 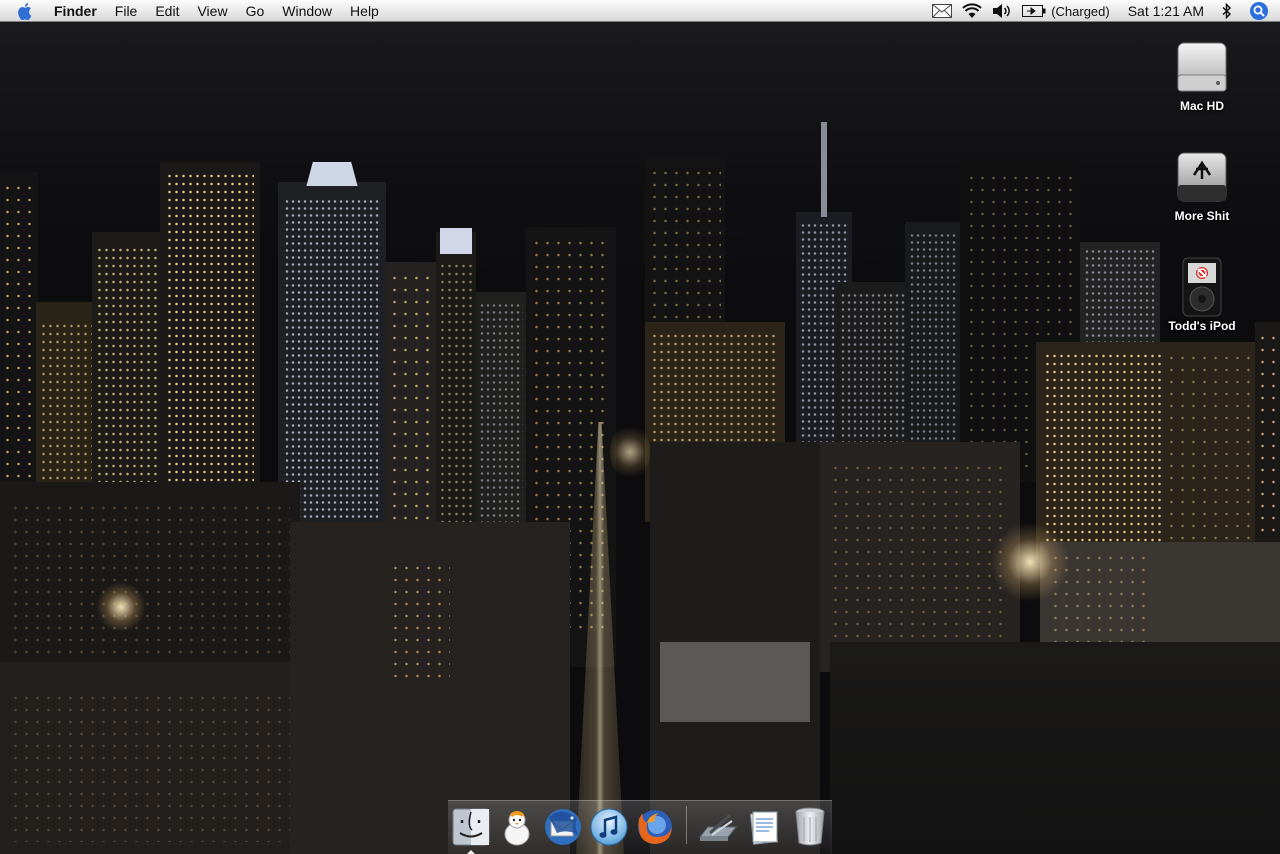 I want to click on desktop-icon-label: Mac HD, so click(x=1201, y=106).